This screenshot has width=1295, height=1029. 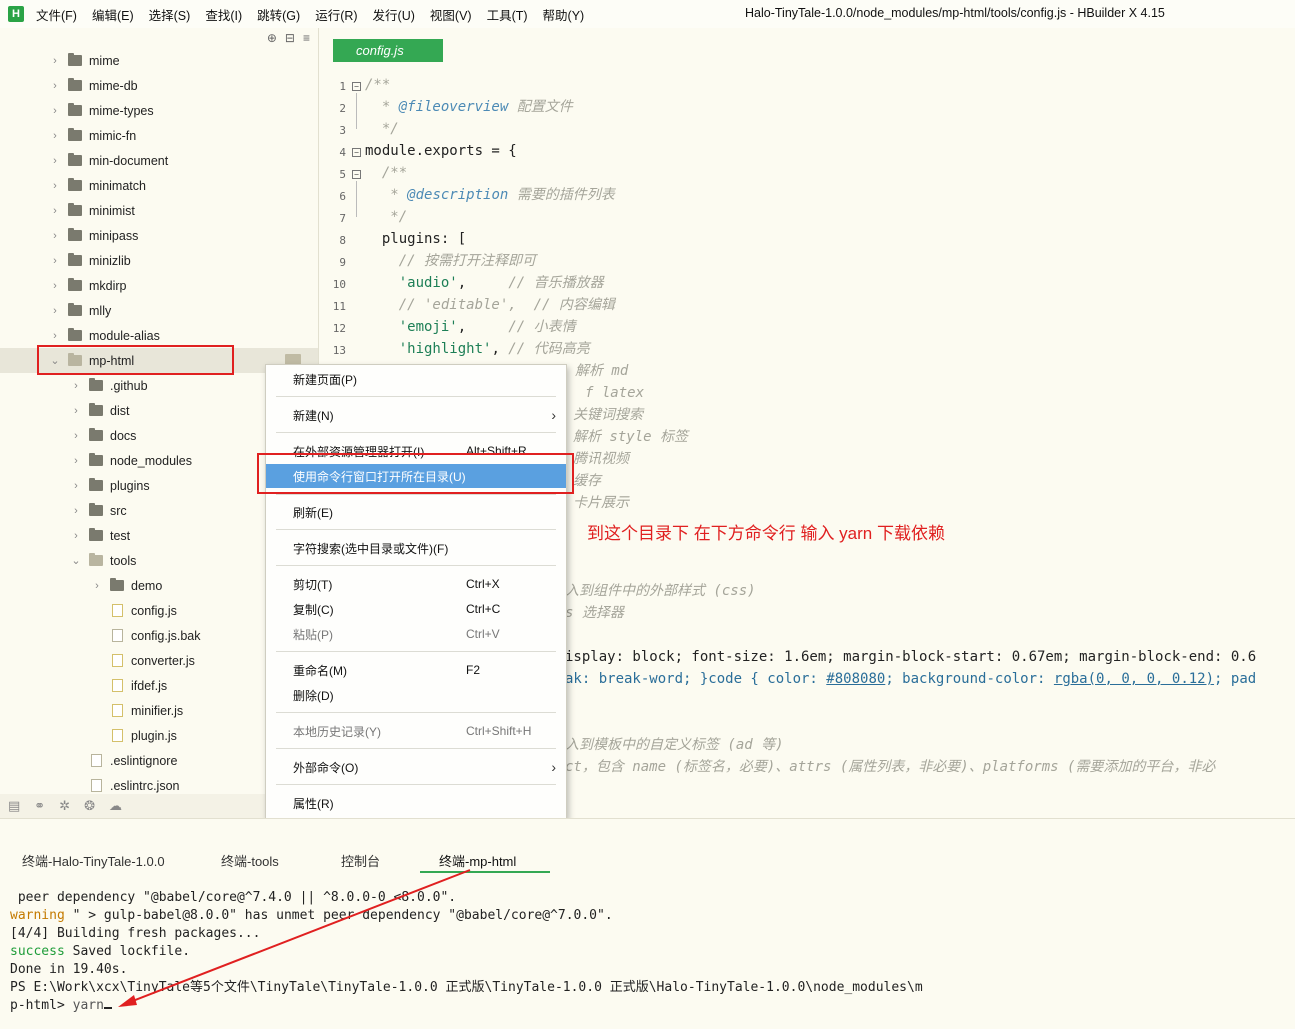 What do you see at coordinates (159, 285) in the screenshot?
I see `tree-item-mkdirp: › mkdirp` at bounding box center [159, 285].